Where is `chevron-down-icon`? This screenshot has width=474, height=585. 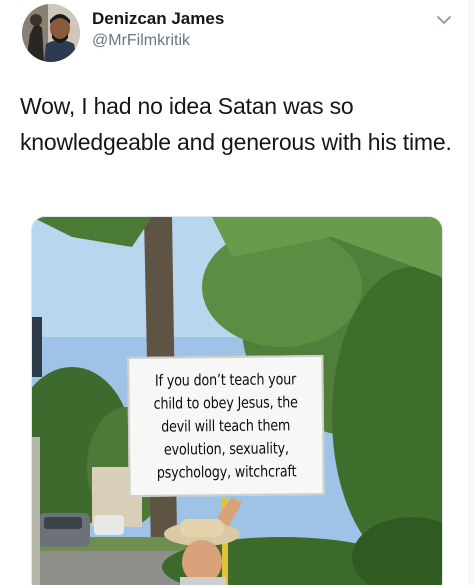
chevron-down-icon is located at coordinates (444, 20).